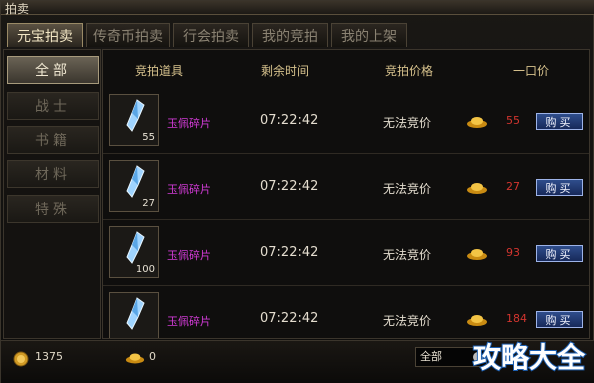 This screenshot has width=594, height=383. Describe the element at coordinates (45, 35) in the screenshot. I see `tab-yuanbao-auction: 元宝拍卖` at that location.